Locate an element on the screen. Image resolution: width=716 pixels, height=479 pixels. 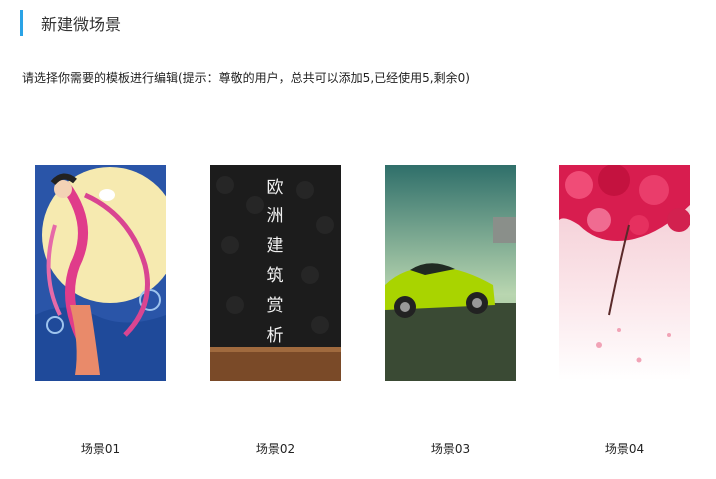
page-header: 新建微场景 is located at coordinates (70, 23).